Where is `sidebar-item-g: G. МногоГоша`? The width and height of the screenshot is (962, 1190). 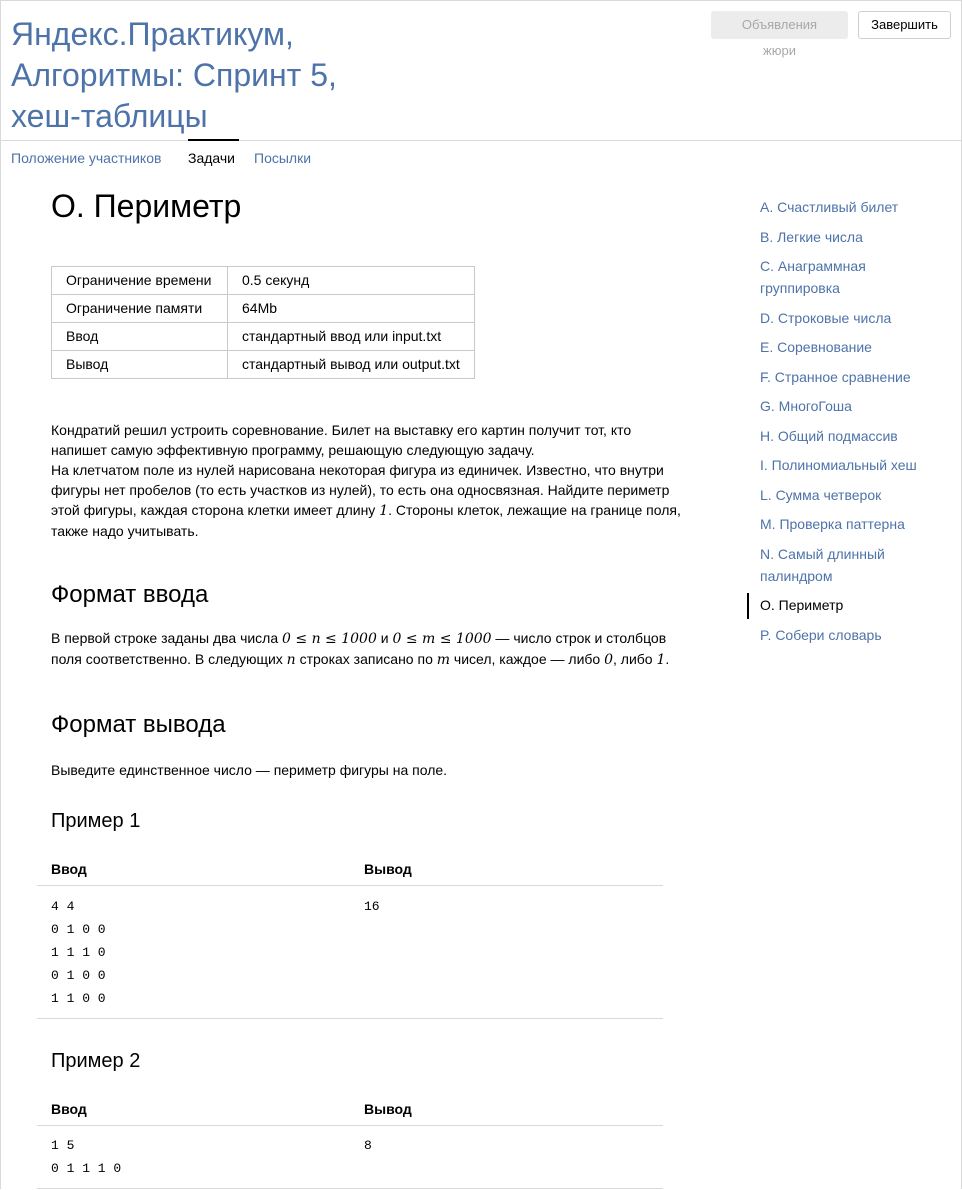
sidebar-item-g: G. МногоГоша is located at coordinates (850, 406).